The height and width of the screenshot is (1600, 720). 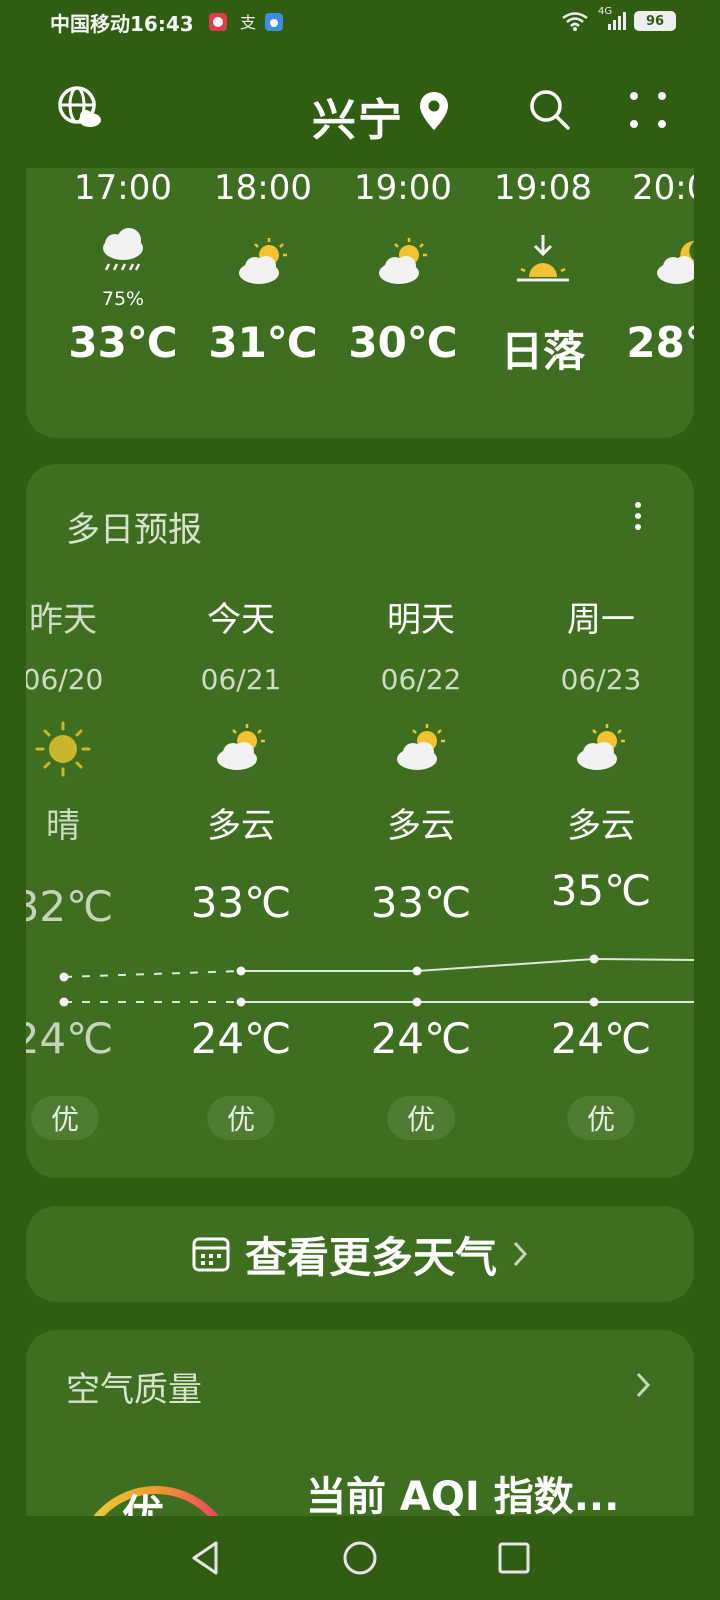 What do you see at coordinates (360, 22) in the screenshot?
I see `status-bar: 中国移动16:43 支 4G 96` at bounding box center [360, 22].